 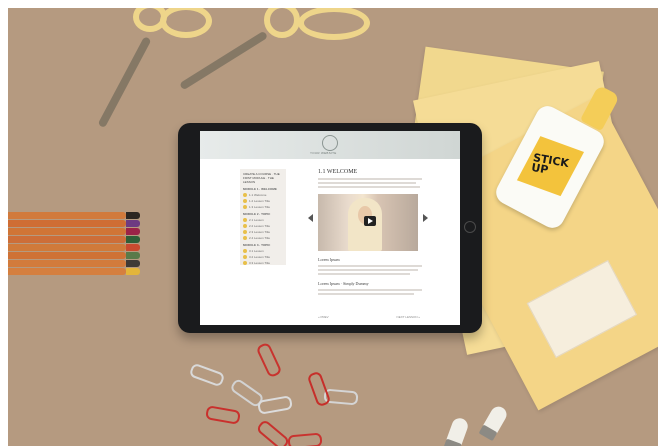 I want to click on previous-arrow-icon, so click(x=310, y=218).